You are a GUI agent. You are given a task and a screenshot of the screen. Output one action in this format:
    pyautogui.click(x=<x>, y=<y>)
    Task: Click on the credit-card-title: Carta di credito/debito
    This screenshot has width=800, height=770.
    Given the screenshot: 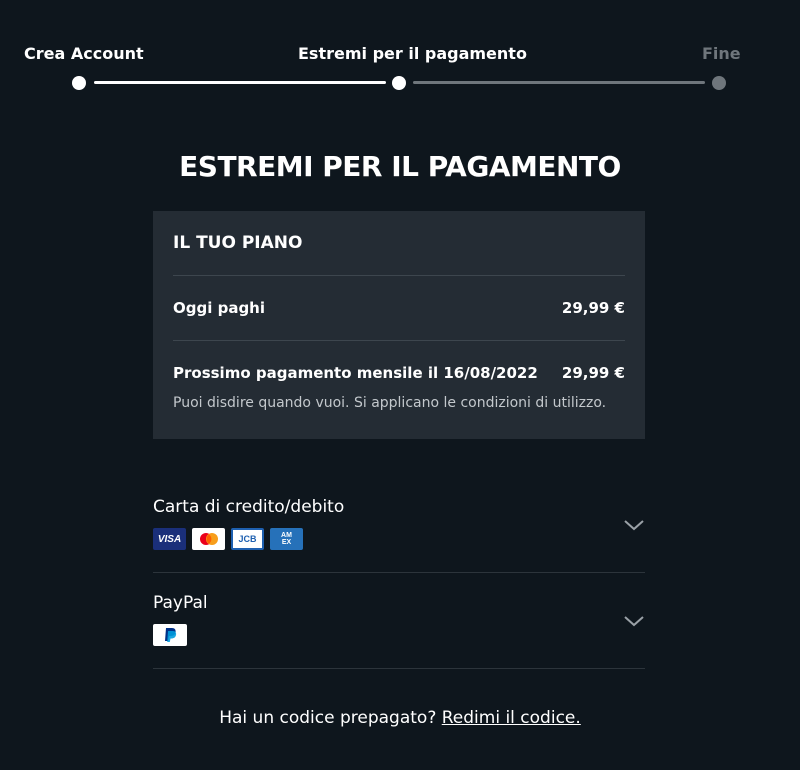 What is the action you would take?
    pyautogui.click(x=249, y=507)
    